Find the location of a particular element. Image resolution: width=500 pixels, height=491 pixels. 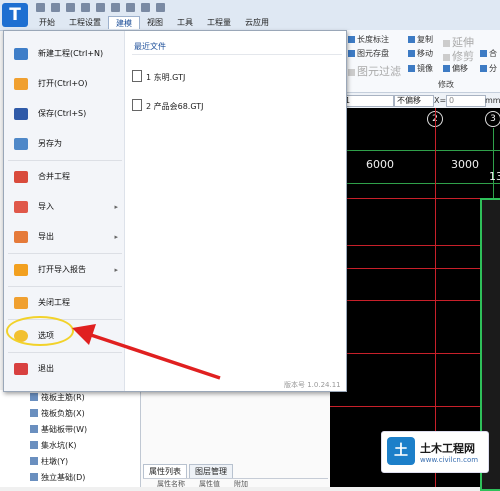

arrow-shaft is located at coordinates (154, 356).